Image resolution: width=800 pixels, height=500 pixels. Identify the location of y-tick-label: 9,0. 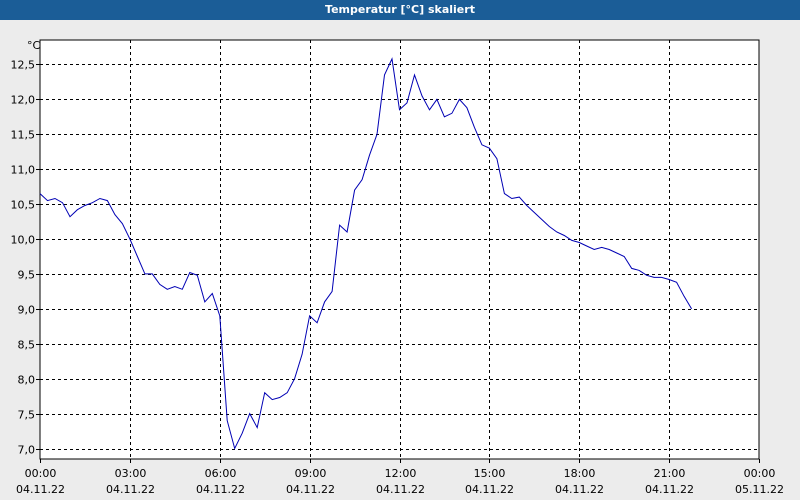
(27, 310).